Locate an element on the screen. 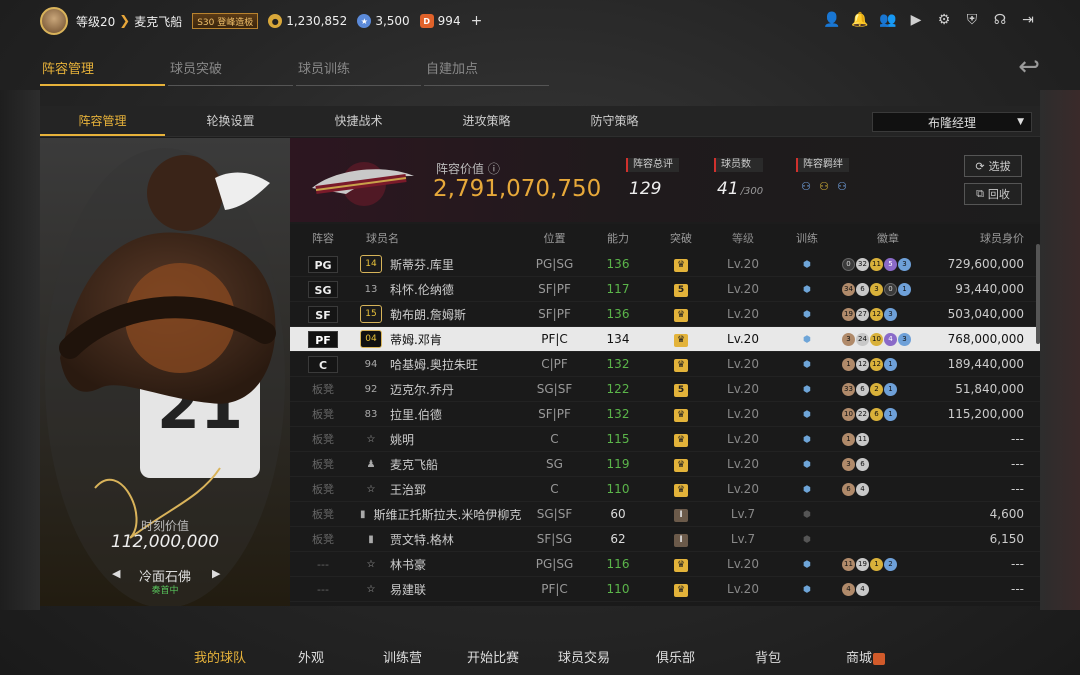 This screenshot has height=675, width=1080. manager-select: 布隆经理 ▼ is located at coordinates (952, 122).